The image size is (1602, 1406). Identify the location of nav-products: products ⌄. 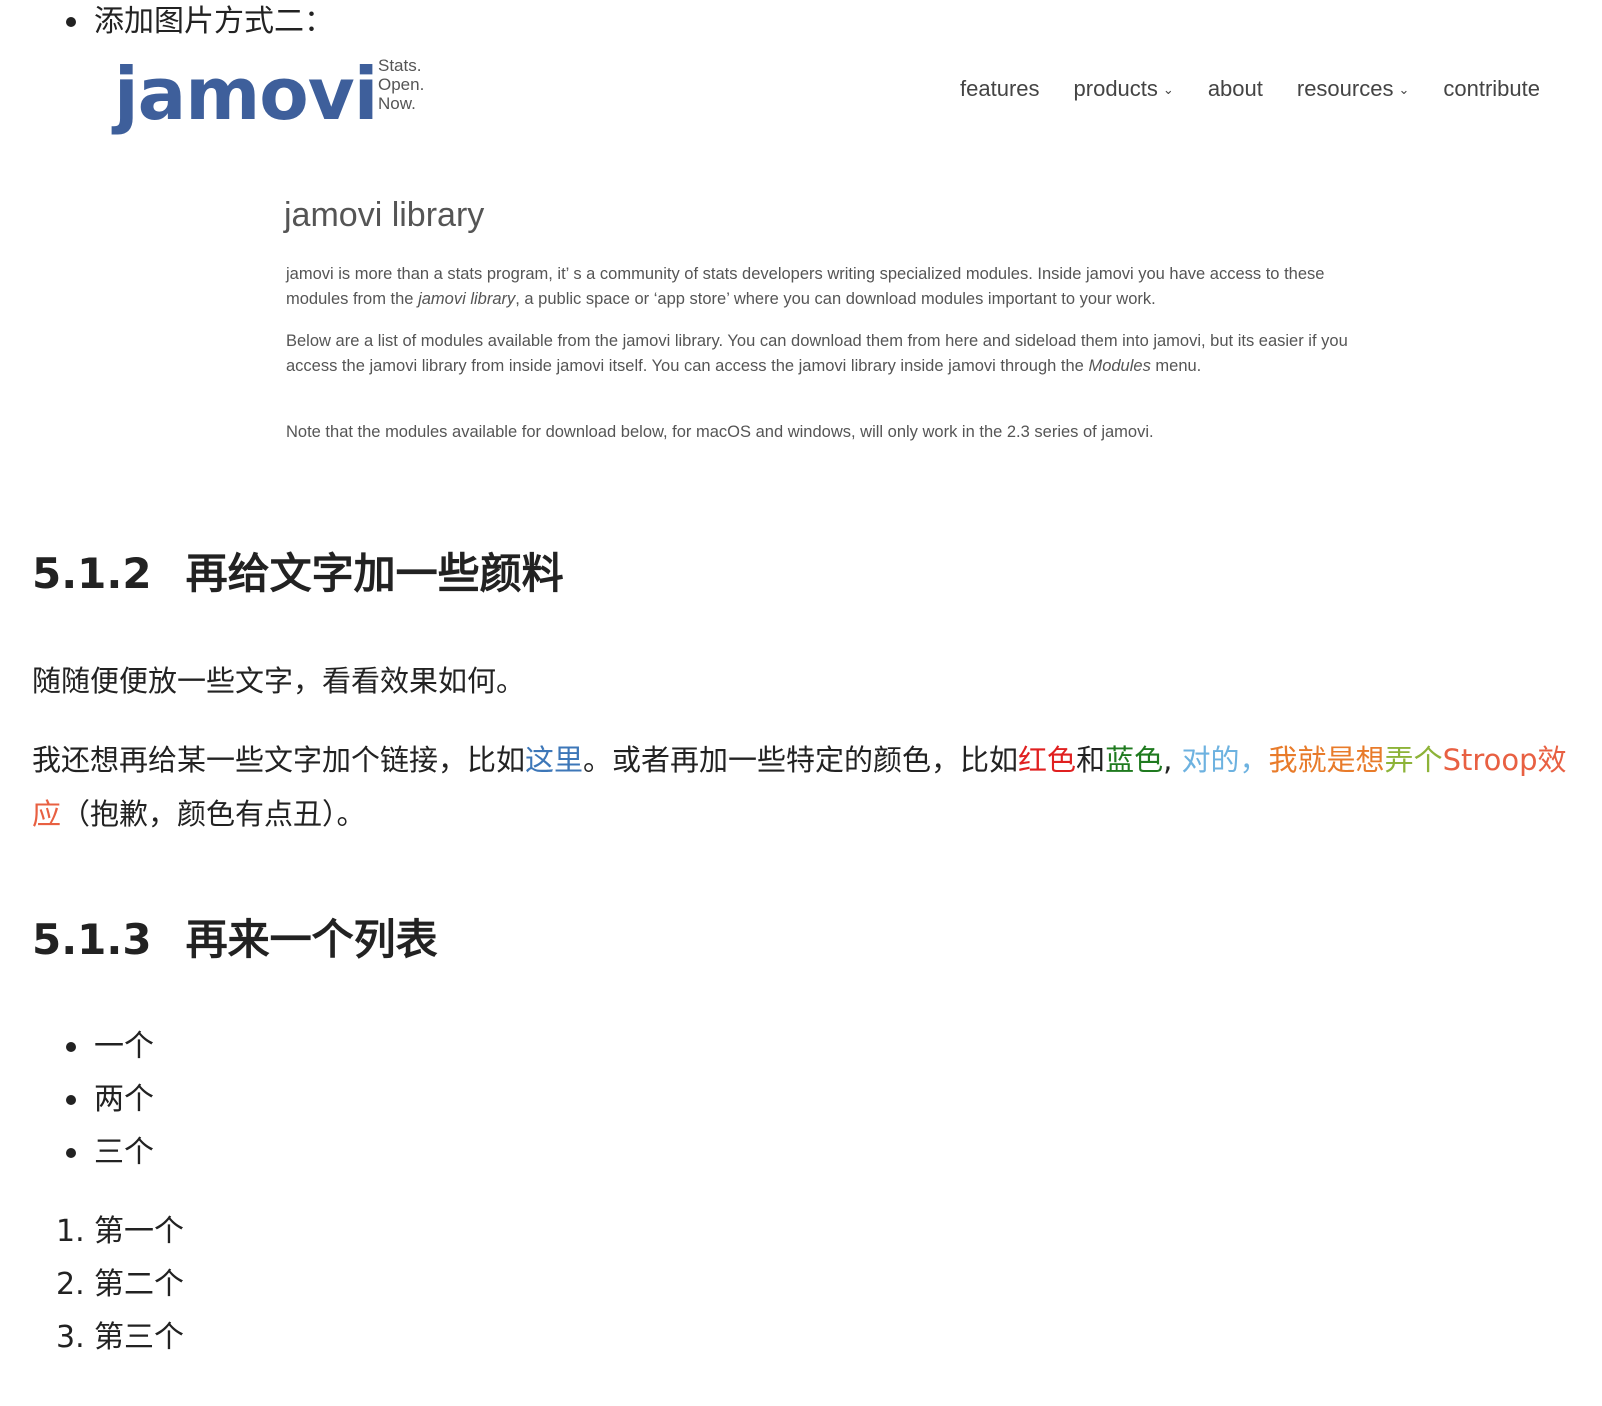
(1124, 89).